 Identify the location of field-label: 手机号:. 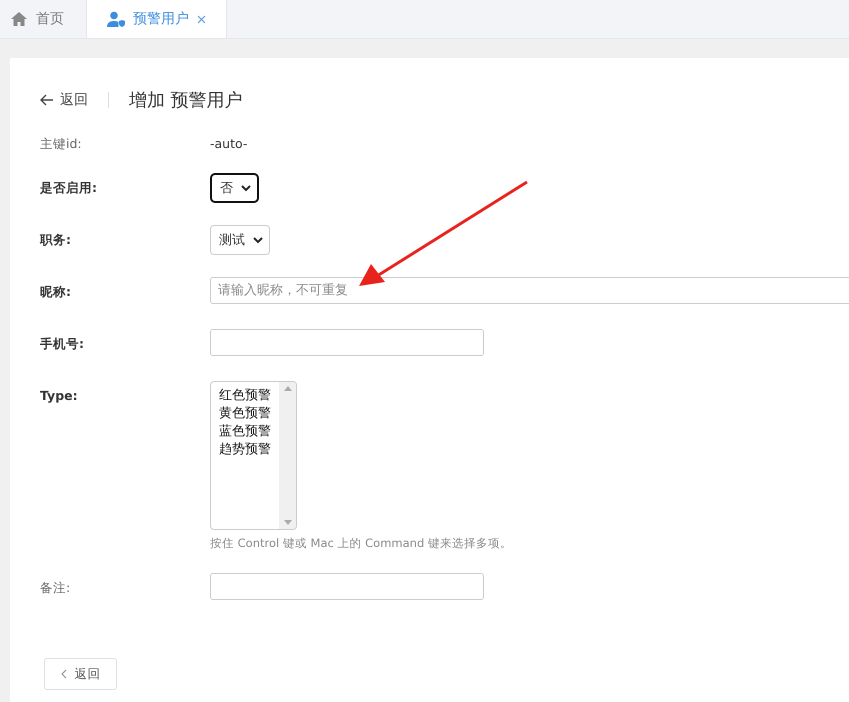
(62, 344).